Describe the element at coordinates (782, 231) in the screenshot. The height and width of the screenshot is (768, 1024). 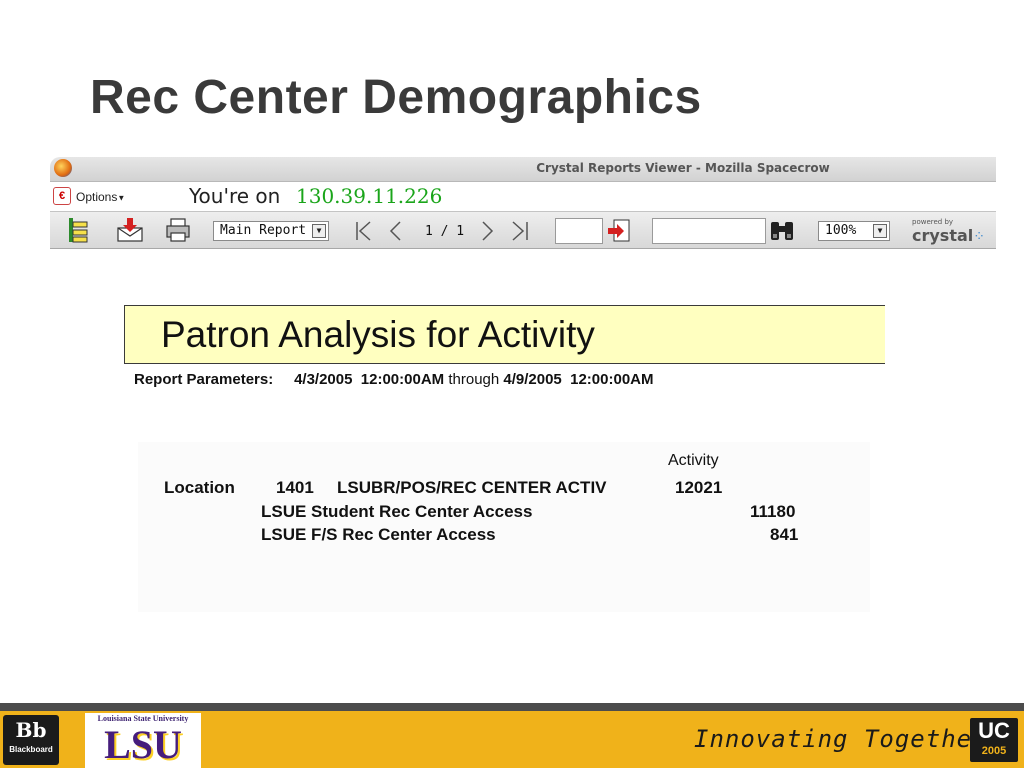
I see `search-binoculars-icon` at that location.